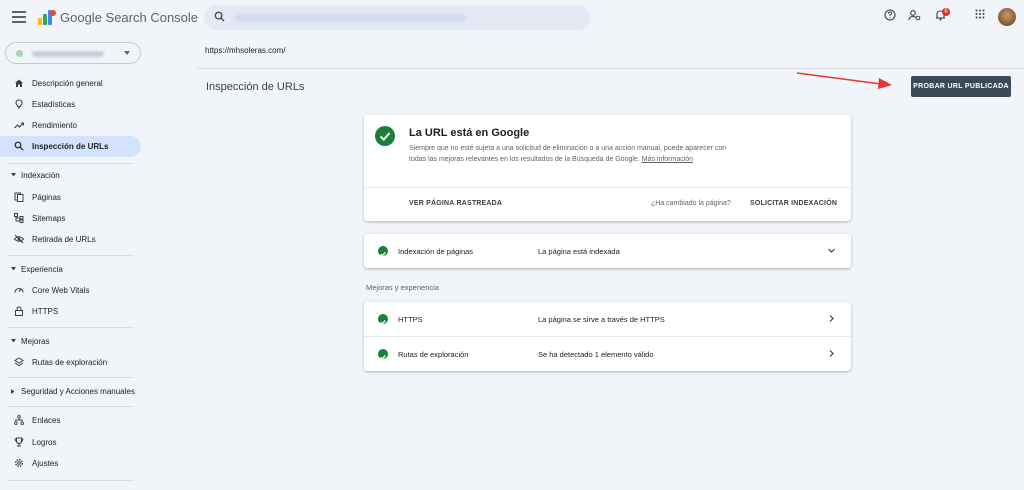 The width and height of the screenshot is (1024, 490). What do you see at coordinates (19, 125) in the screenshot?
I see `trending-up-icon` at bounding box center [19, 125].